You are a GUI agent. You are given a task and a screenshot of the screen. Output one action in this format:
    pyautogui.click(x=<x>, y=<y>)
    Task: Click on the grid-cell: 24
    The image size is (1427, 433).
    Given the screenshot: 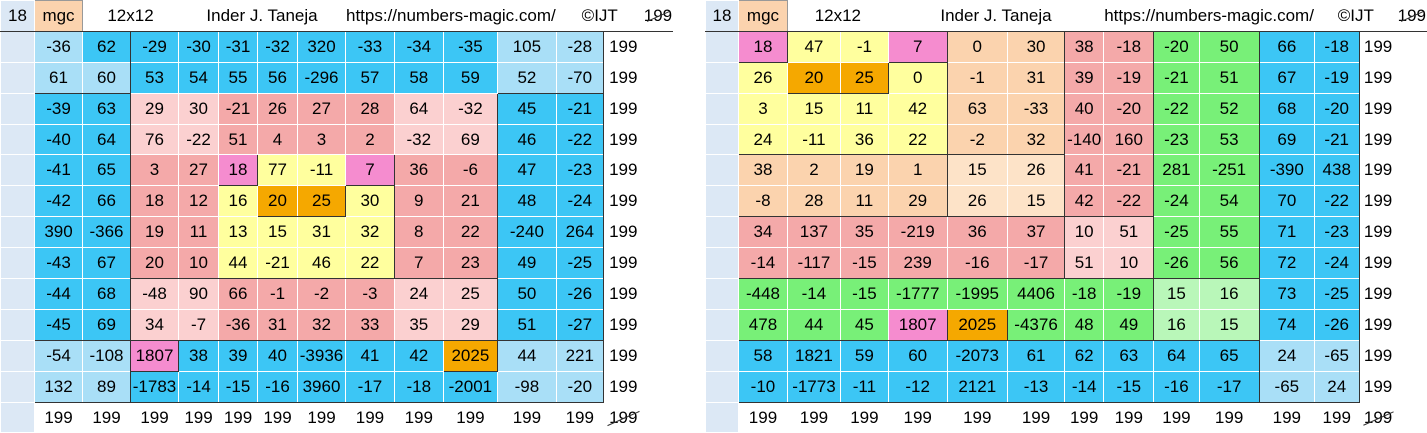 What is the action you would take?
    pyautogui.click(x=1286, y=356)
    